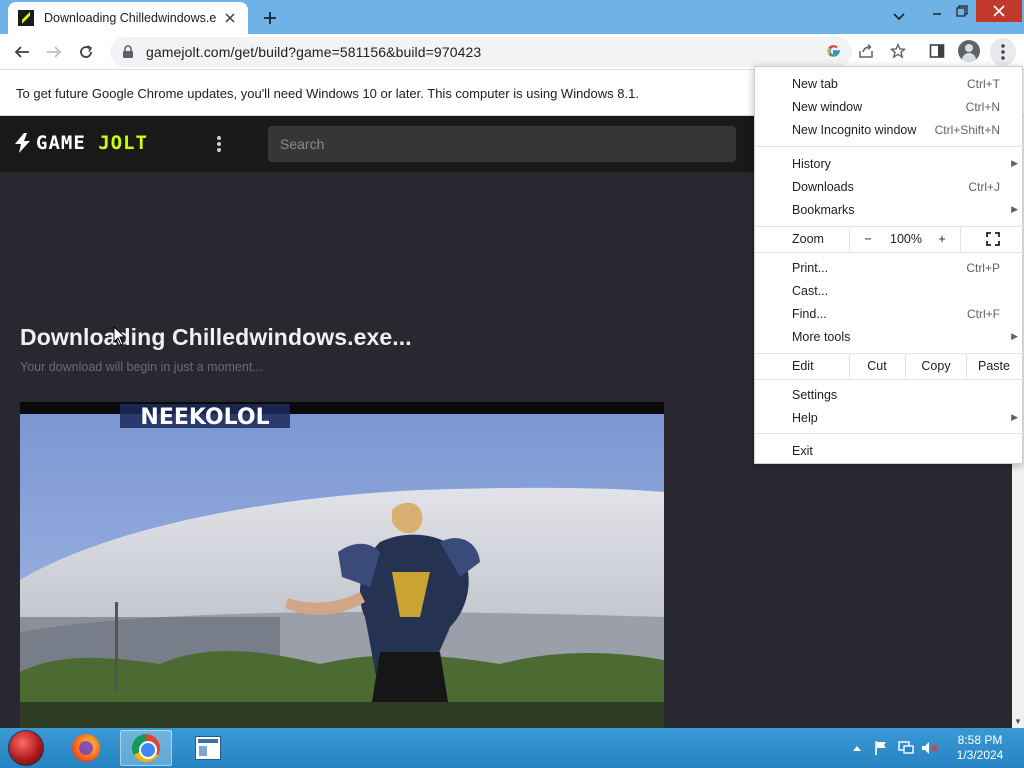 The height and width of the screenshot is (768, 1024). What do you see at coordinates (61, 143) in the screenshot?
I see `logo-text-game: GAME` at bounding box center [61, 143].